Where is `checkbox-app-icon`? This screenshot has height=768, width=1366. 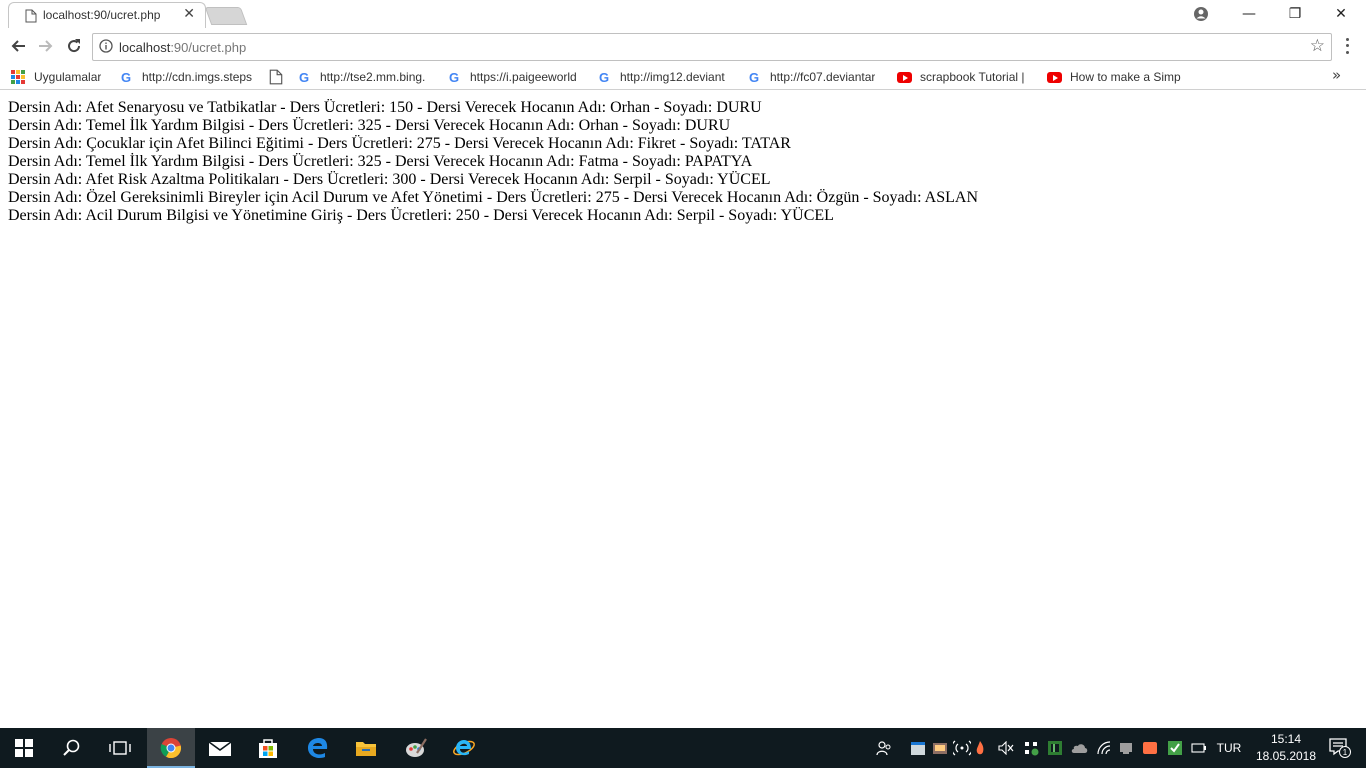 checkbox-app-icon is located at coordinates (1175, 748).